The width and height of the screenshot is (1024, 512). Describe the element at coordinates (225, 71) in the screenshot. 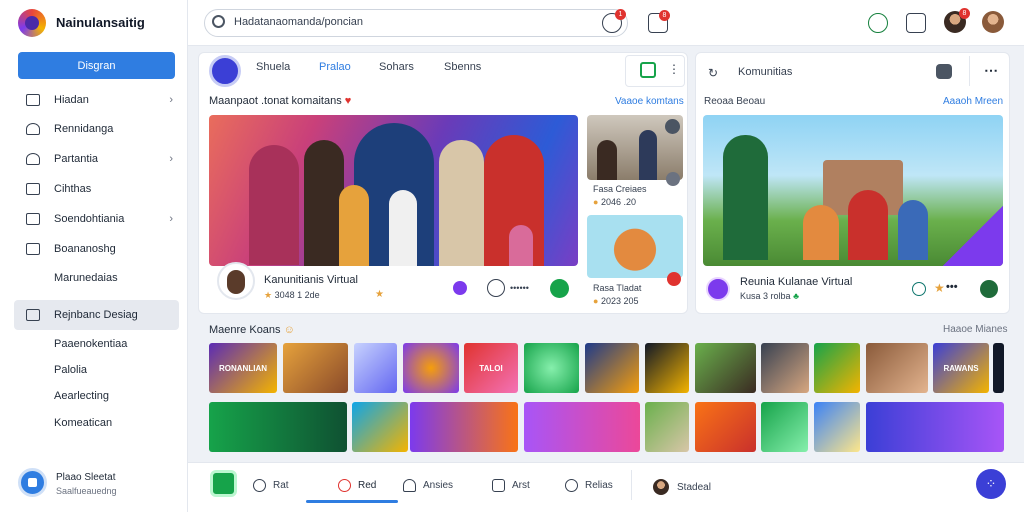

I see `channel-logo-icon` at that location.